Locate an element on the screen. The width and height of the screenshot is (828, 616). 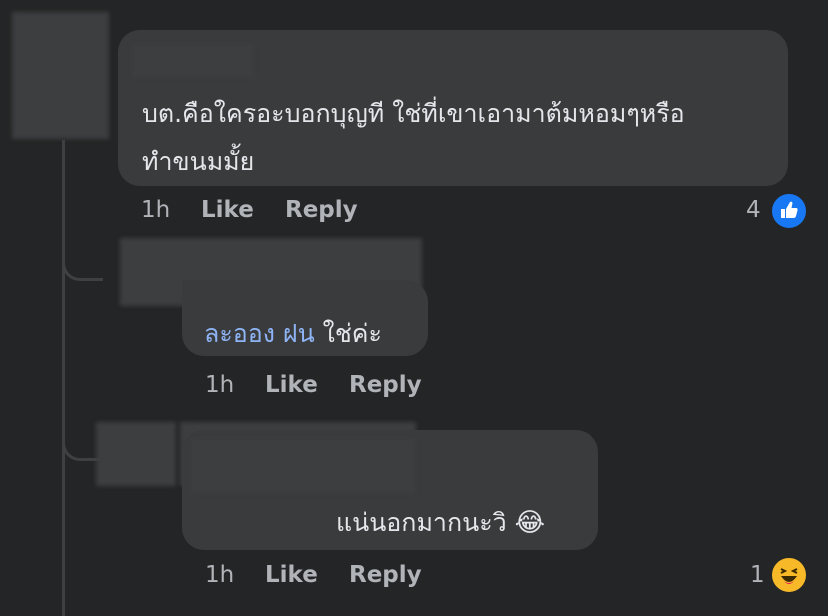
mention-link: ละออง ฝน is located at coordinates (259, 333).